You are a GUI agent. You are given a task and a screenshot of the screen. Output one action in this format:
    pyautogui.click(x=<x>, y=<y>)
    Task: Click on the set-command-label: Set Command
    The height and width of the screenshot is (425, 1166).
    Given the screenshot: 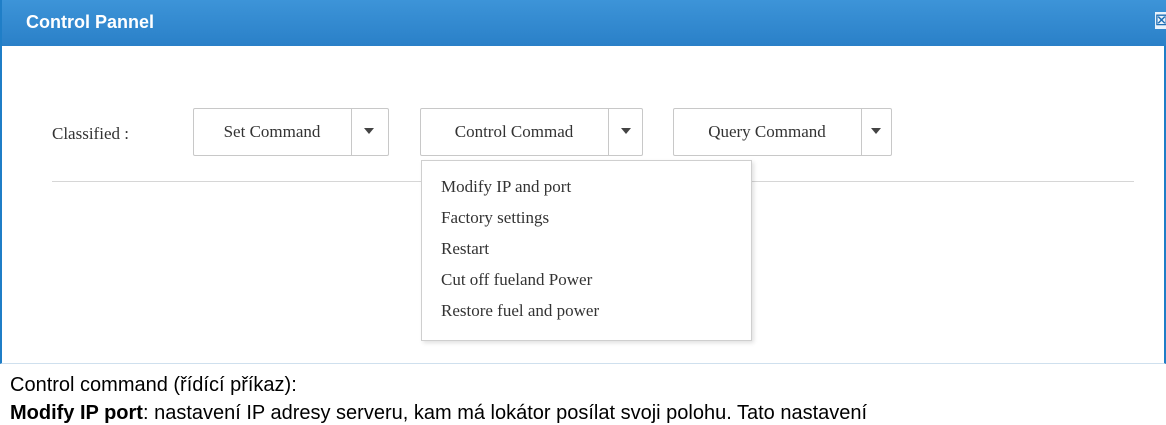 What is the action you would take?
    pyautogui.click(x=272, y=131)
    